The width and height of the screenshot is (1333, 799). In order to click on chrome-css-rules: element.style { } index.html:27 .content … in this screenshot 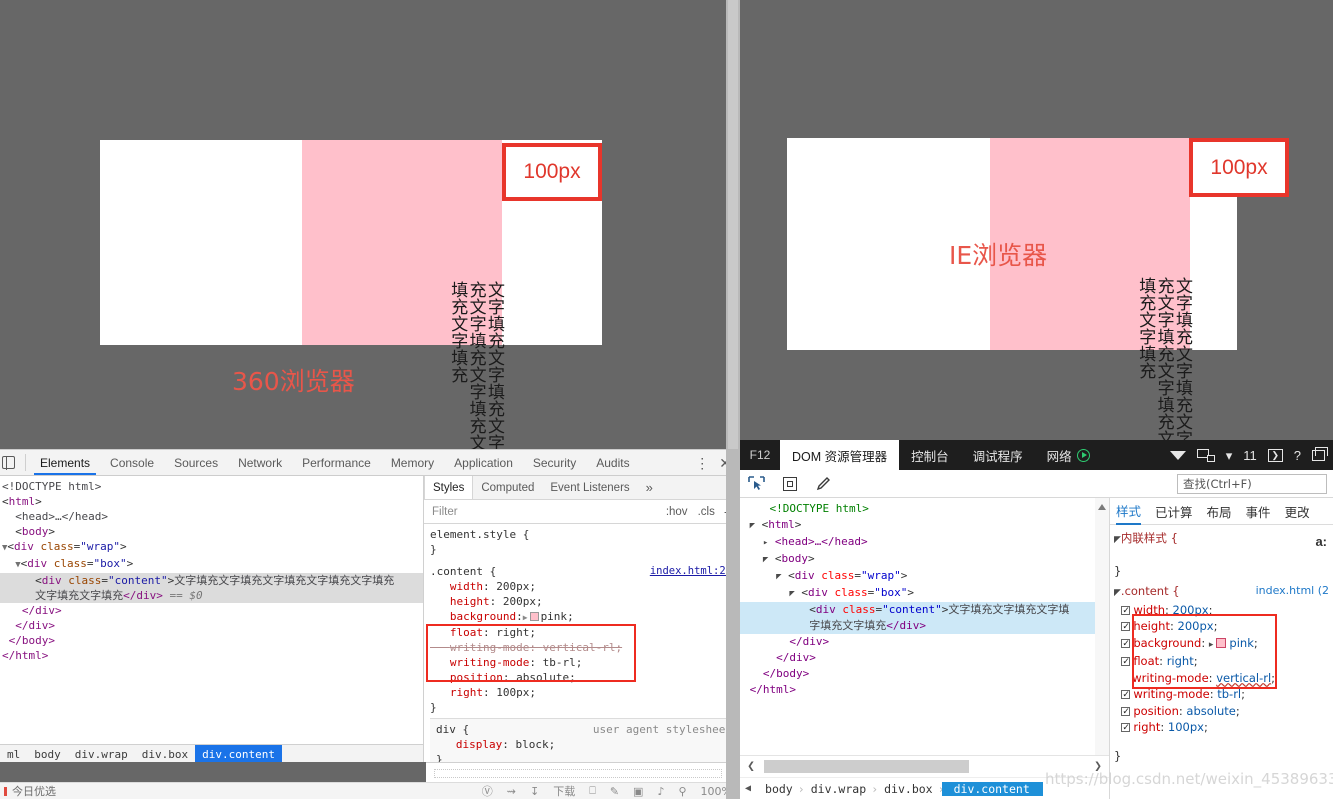, I will do `click(582, 643)`.